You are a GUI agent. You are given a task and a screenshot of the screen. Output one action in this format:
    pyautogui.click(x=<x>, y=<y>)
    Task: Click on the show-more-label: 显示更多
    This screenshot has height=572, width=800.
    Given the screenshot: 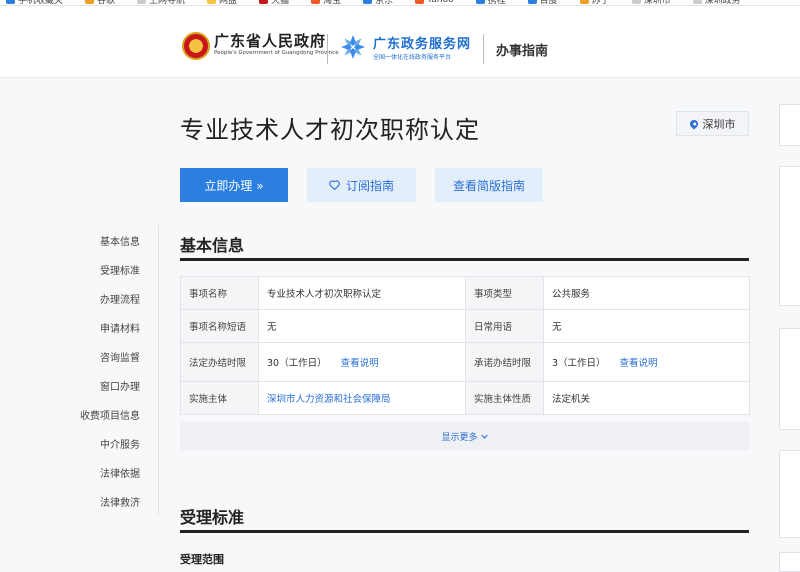 What is the action you would take?
    pyautogui.click(x=459, y=437)
    